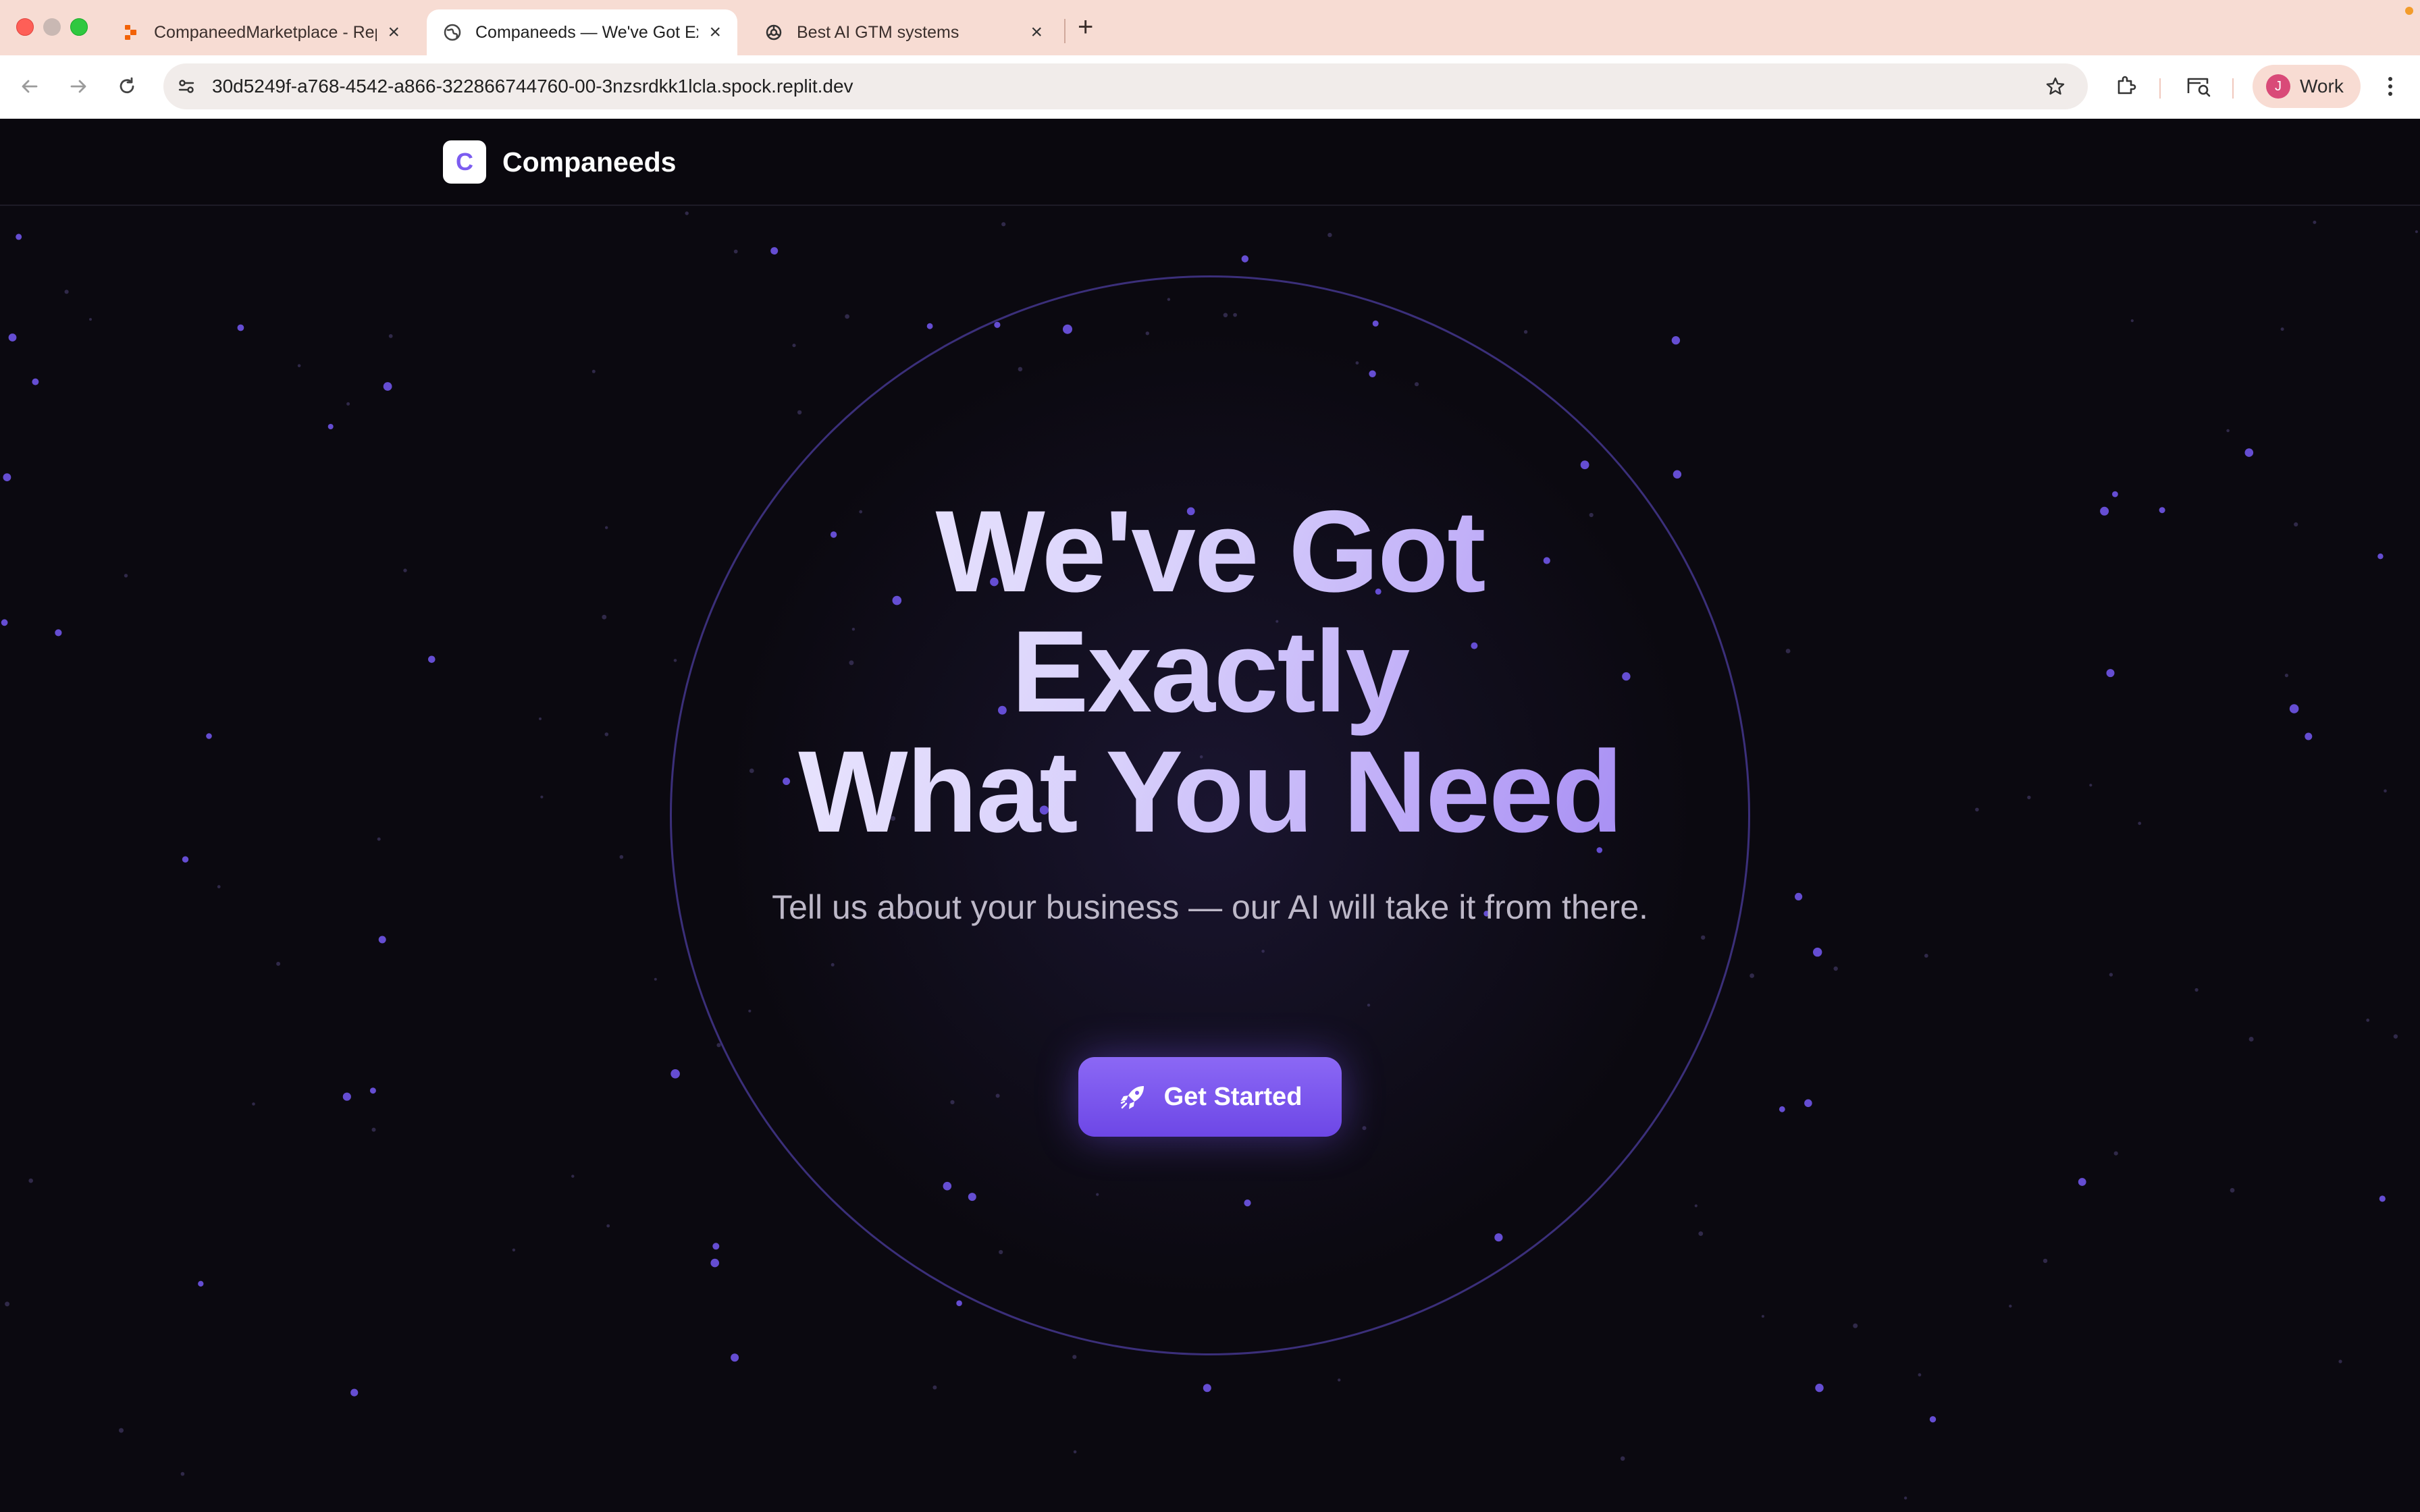 The height and width of the screenshot is (1512, 2420). I want to click on tab-search-button, so click(2198, 87).